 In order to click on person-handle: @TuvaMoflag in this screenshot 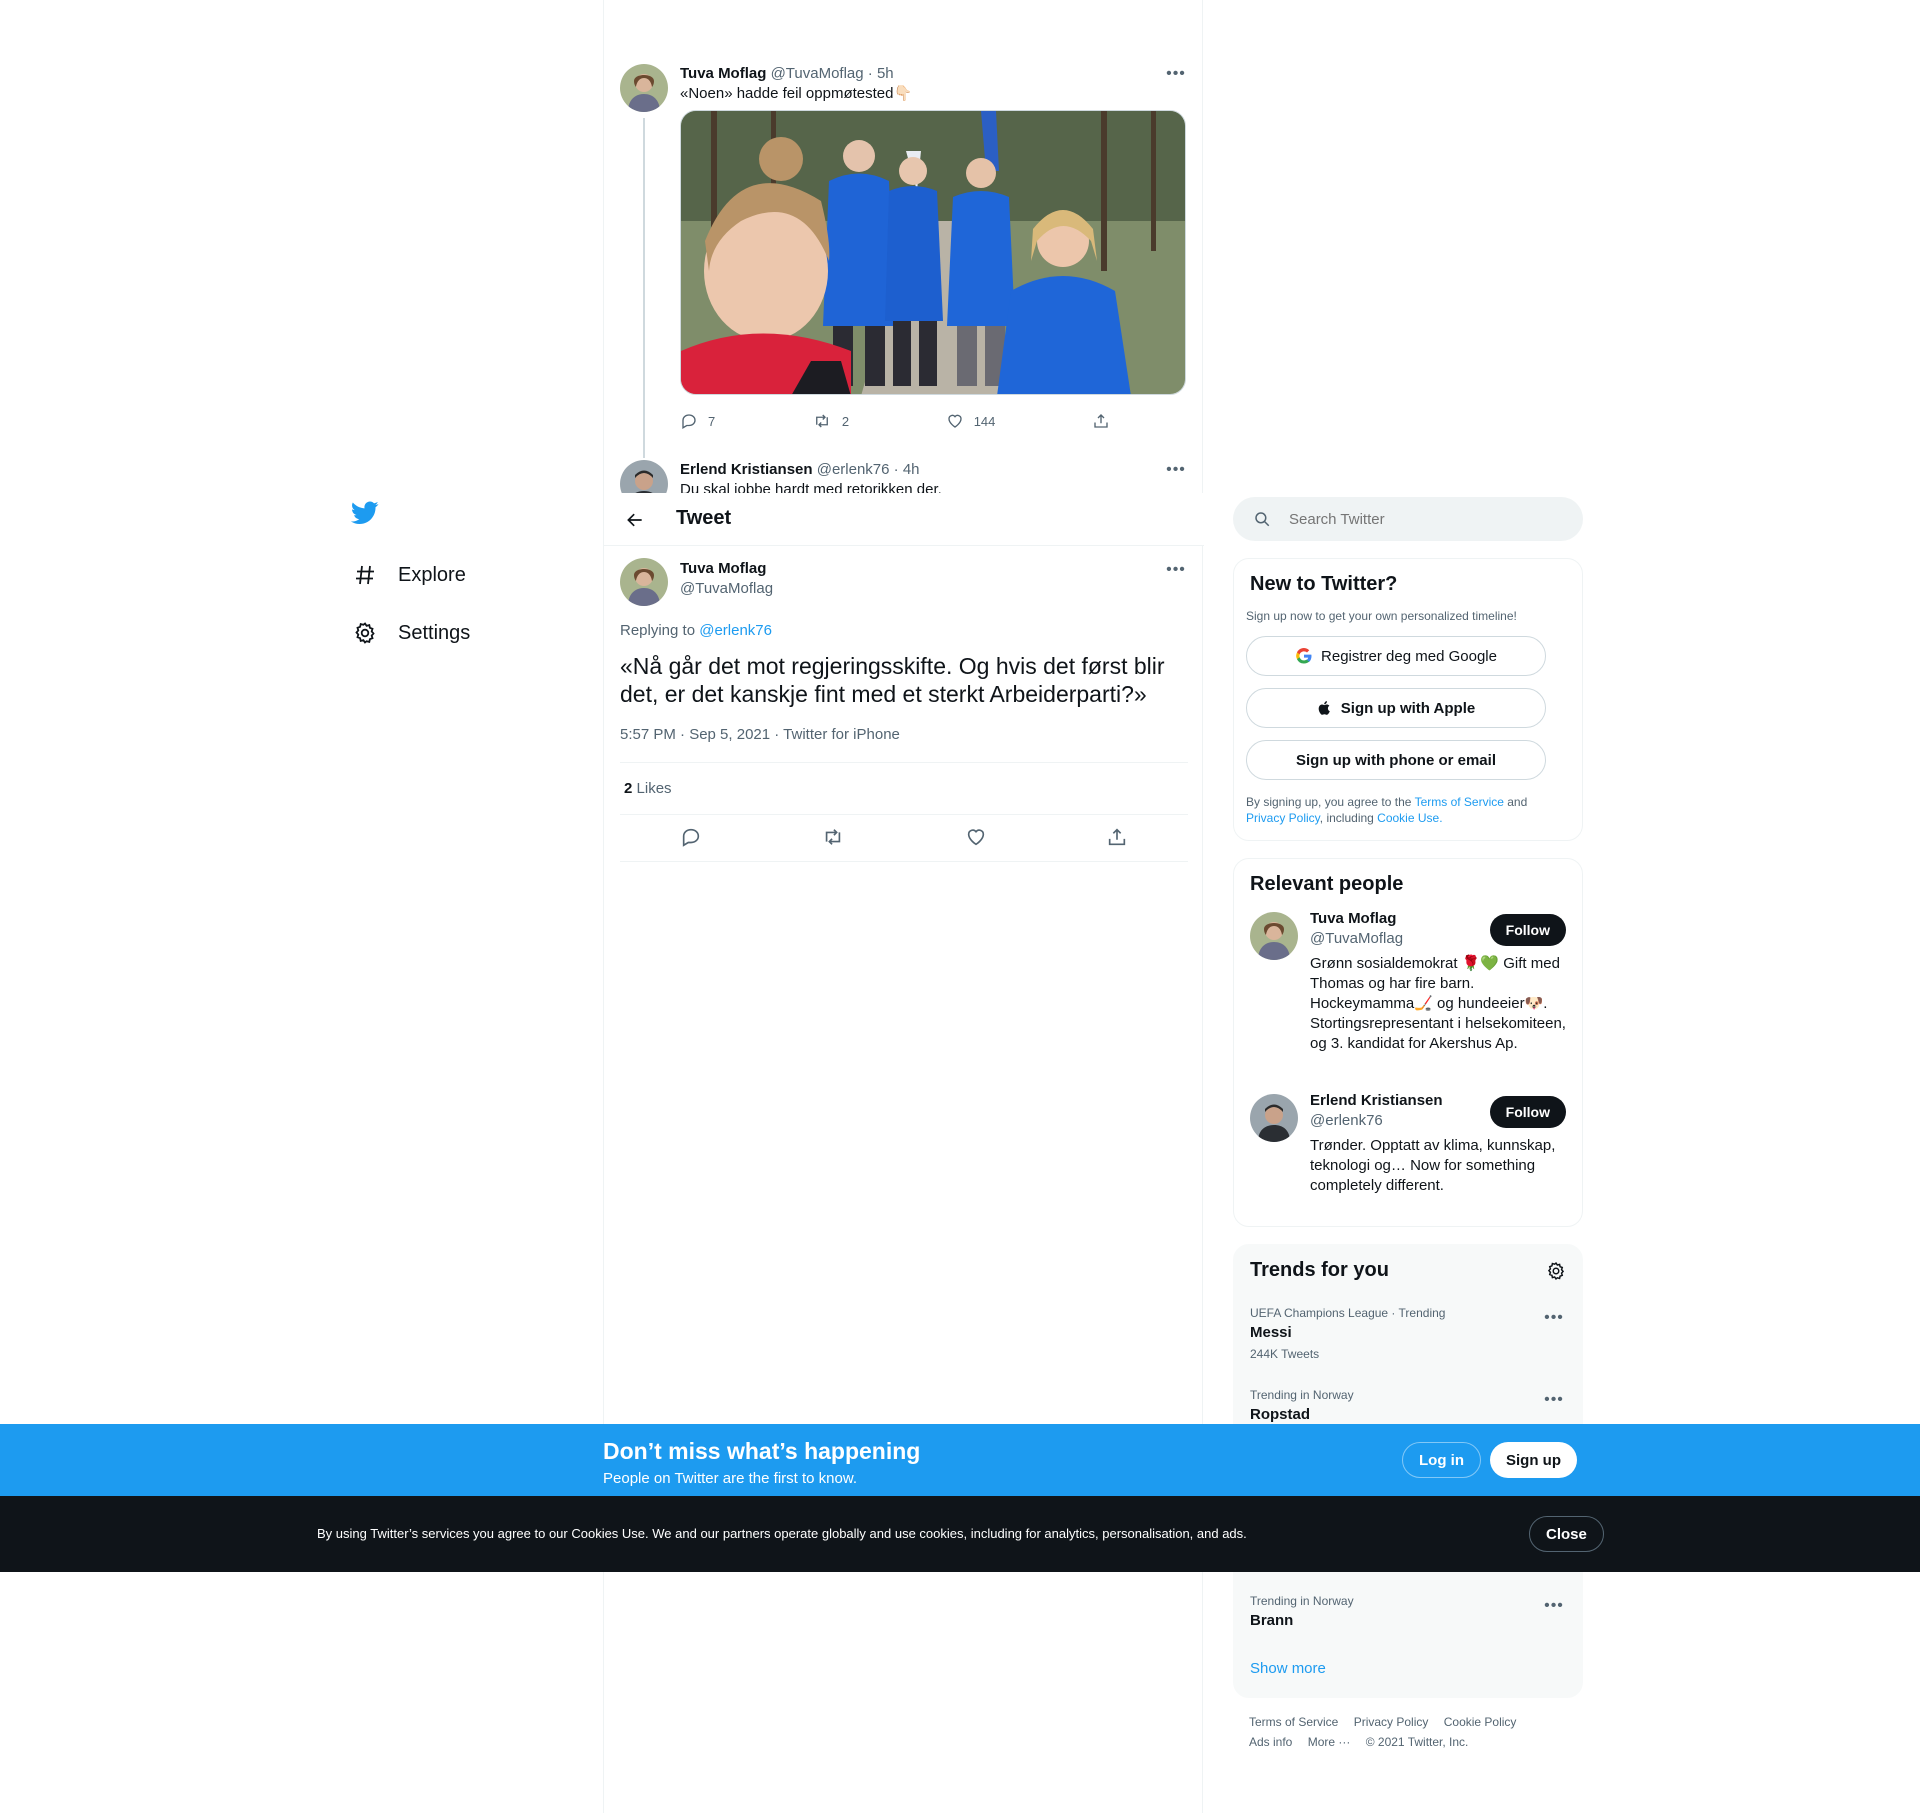, I will do `click(1356, 938)`.